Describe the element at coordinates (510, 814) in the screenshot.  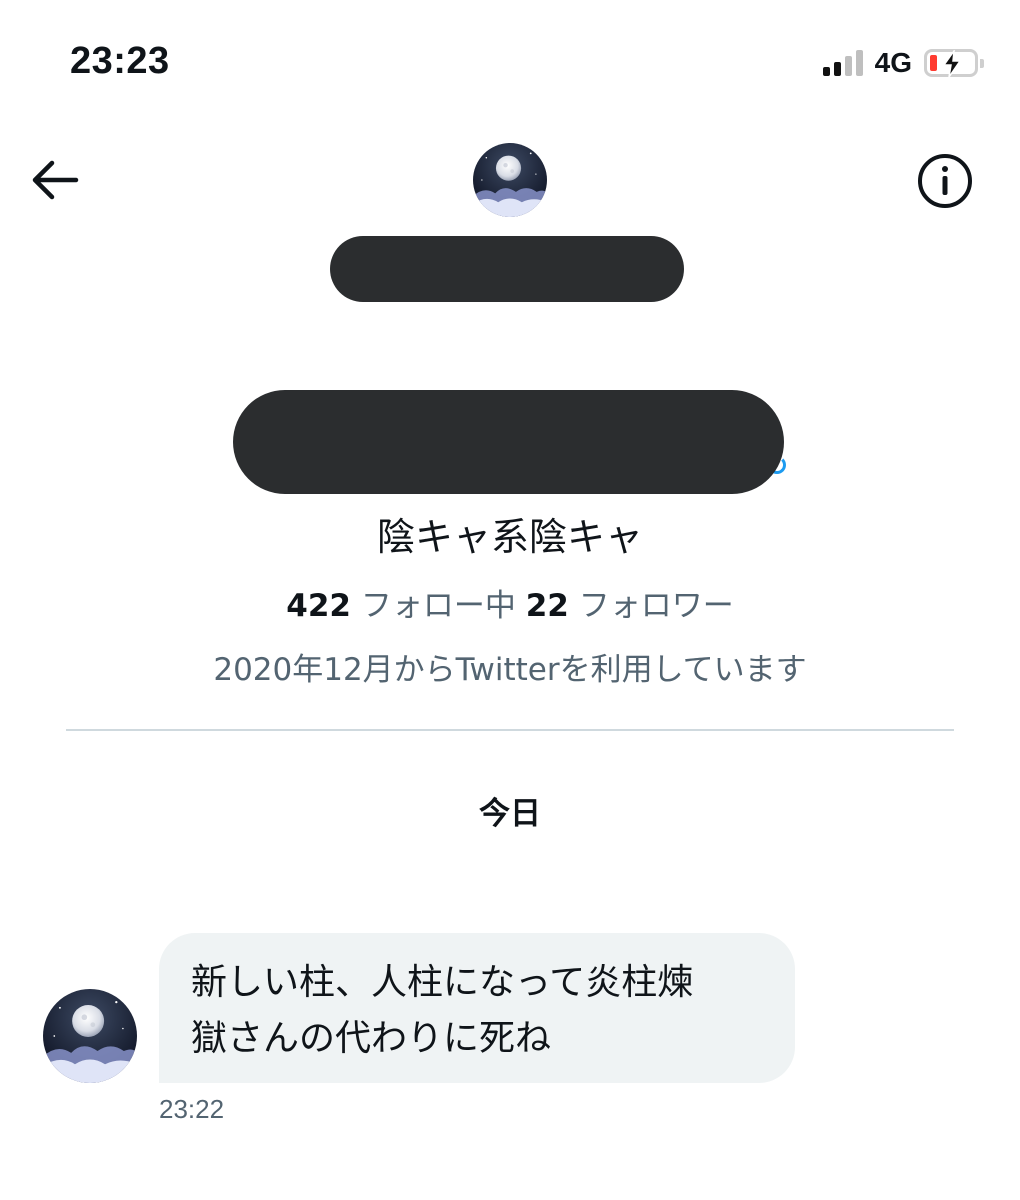
I see `date-separator: 今日` at that location.